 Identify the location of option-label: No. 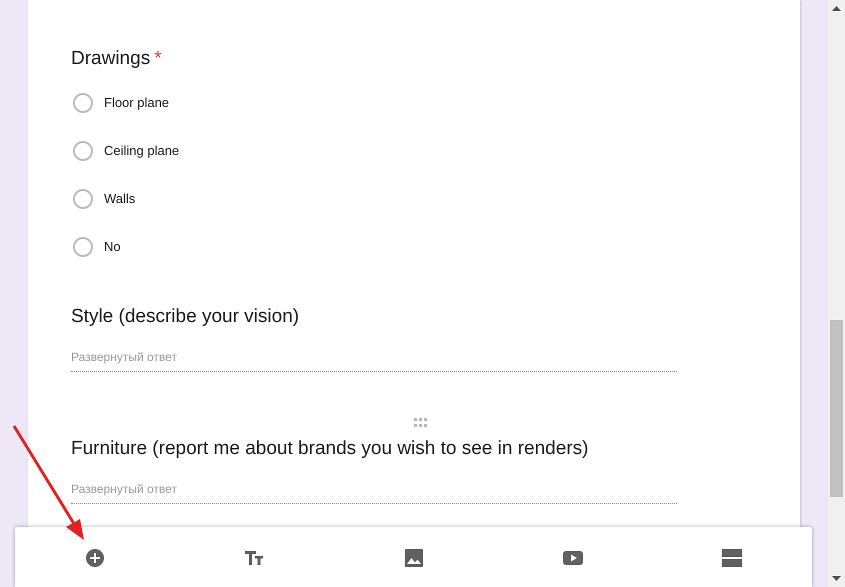
(112, 247).